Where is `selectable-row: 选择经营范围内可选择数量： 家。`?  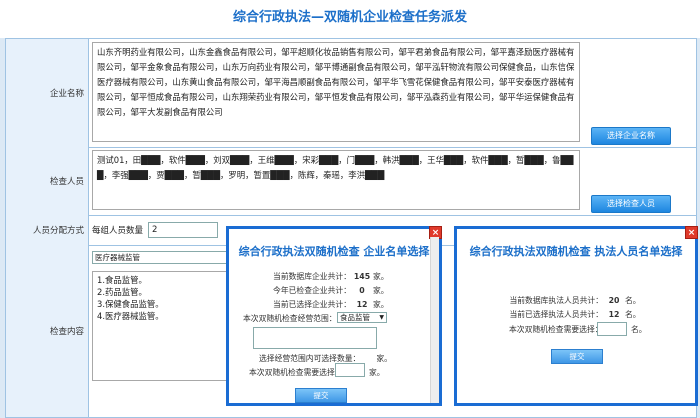
selectable-row: 选择经营范围内可选择数量： 家。 is located at coordinates (325, 358).